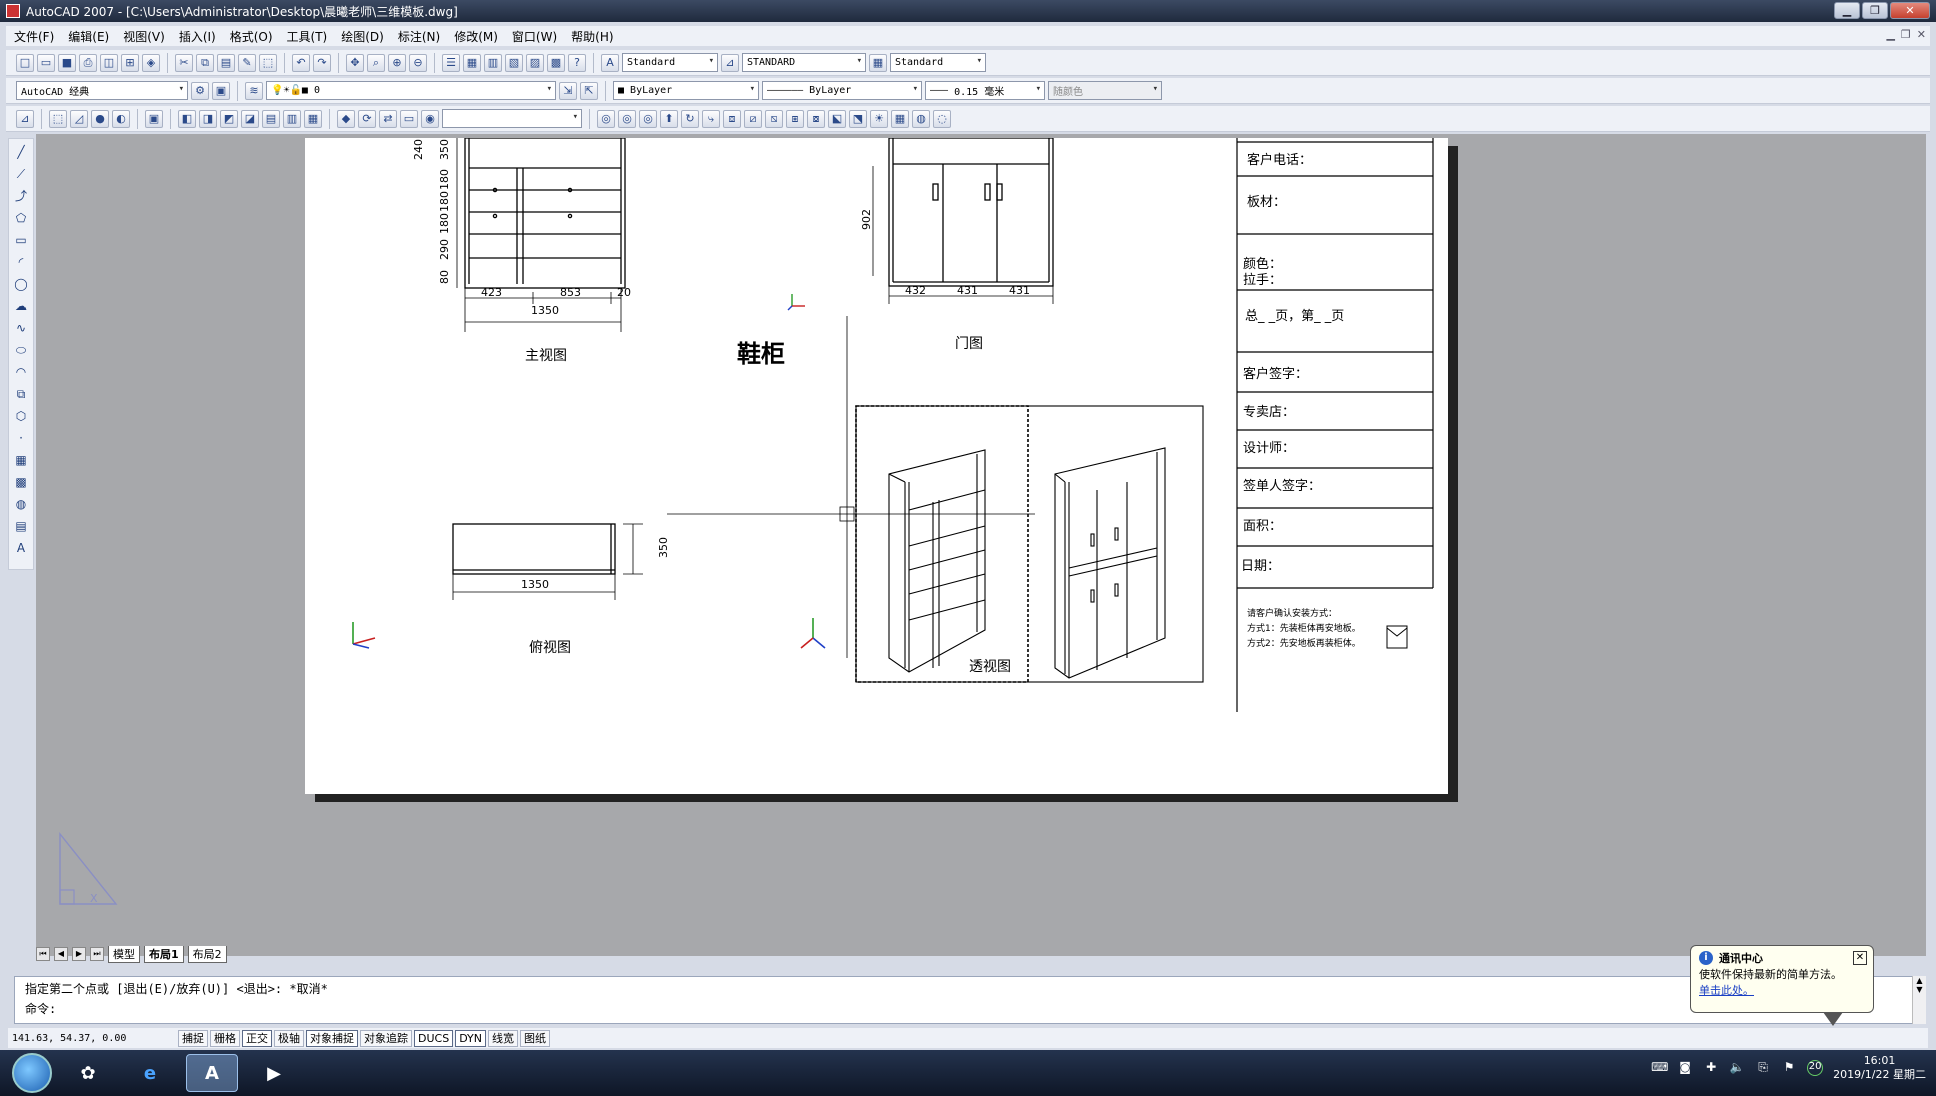  I want to click on pan-icon: ✥, so click(355, 62).